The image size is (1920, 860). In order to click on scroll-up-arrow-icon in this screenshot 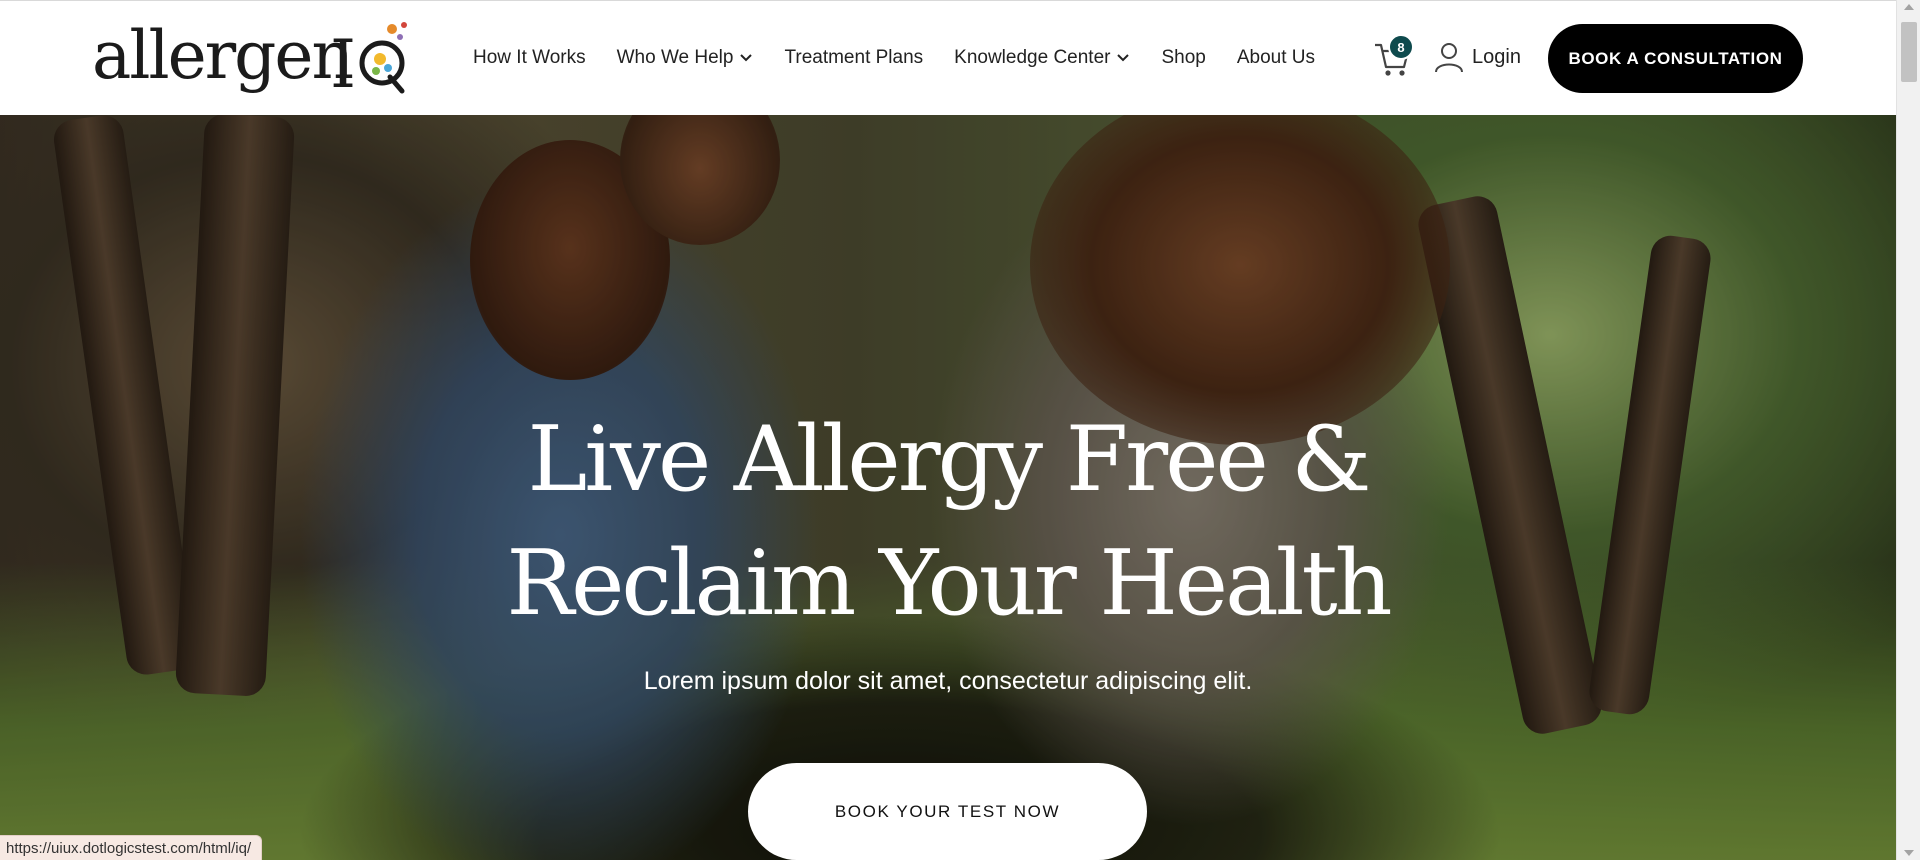, I will do `click(1909, 7)`.